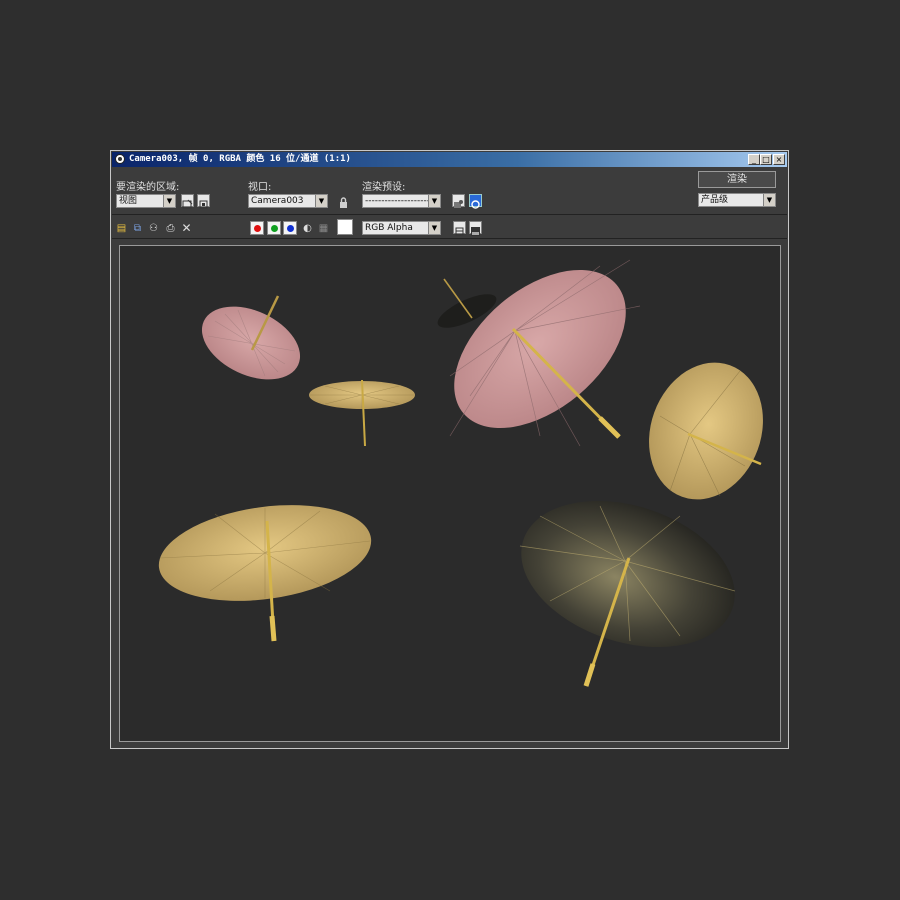 The height and width of the screenshot is (900, 900). I want to click on red-channel-button, so click(257, 228).